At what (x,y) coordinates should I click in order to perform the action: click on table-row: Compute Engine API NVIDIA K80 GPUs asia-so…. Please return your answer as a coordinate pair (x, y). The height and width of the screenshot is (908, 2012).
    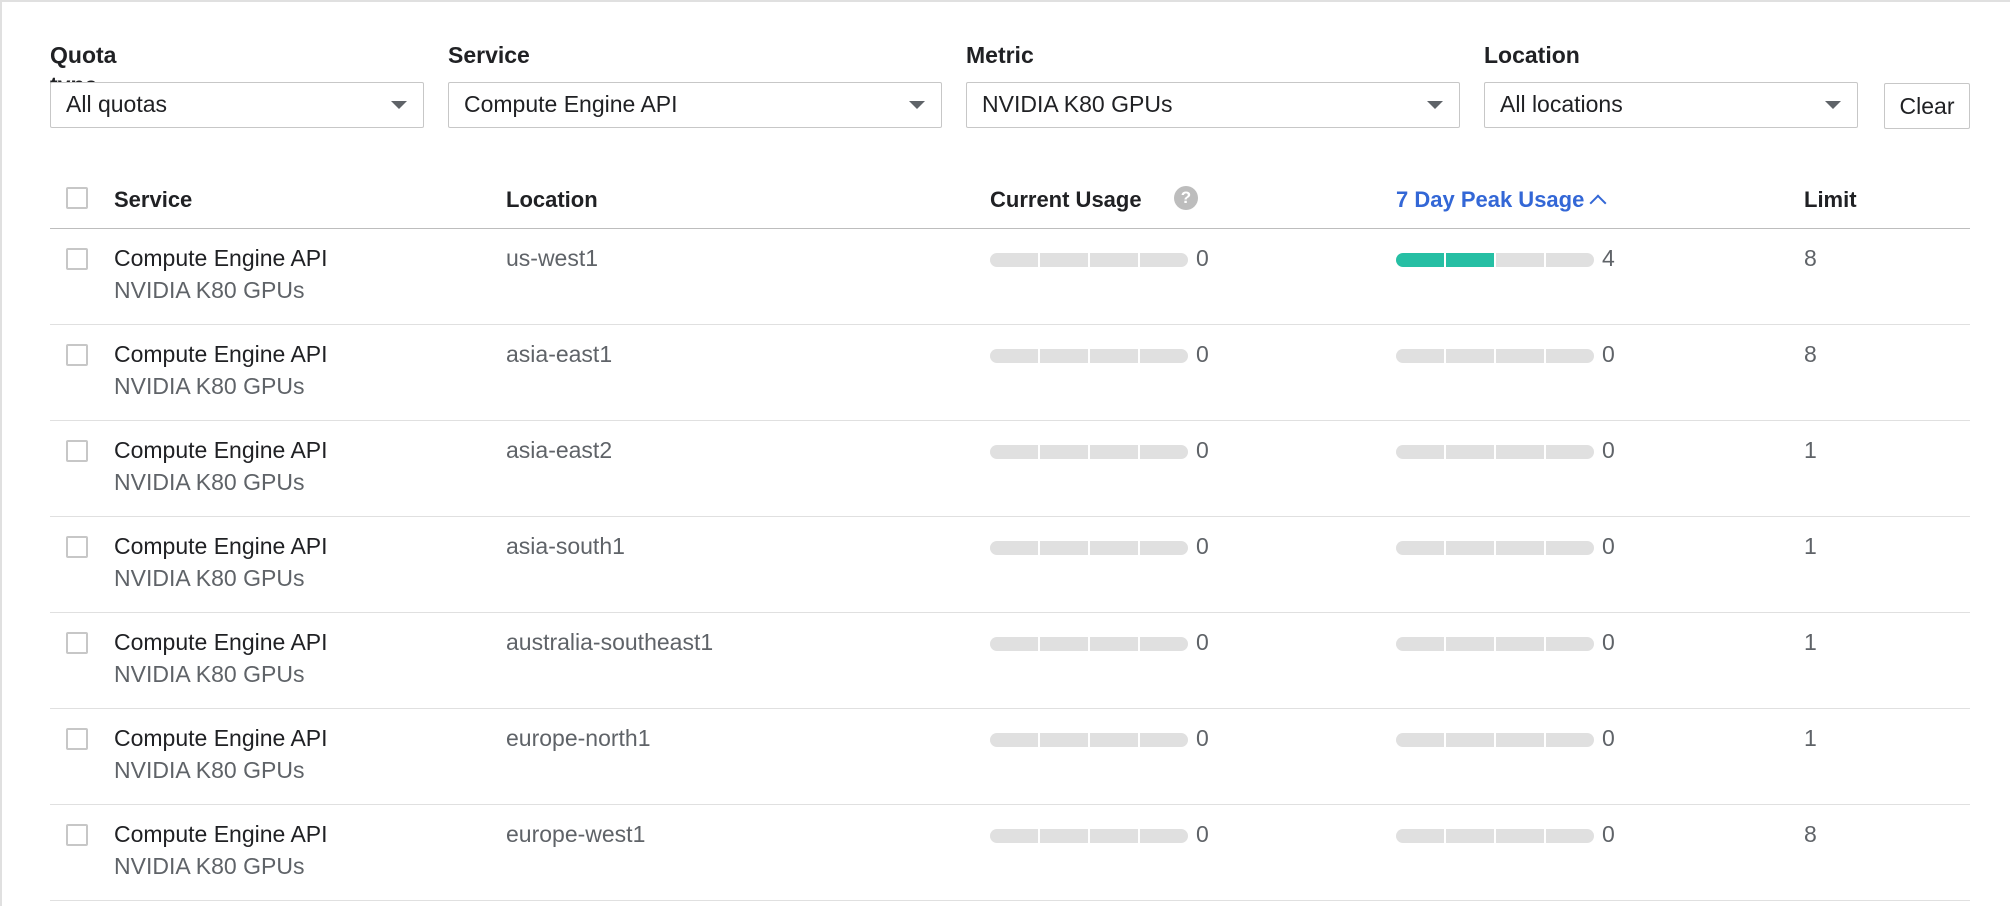
    Looking at the image, I should click on (1010, 565).